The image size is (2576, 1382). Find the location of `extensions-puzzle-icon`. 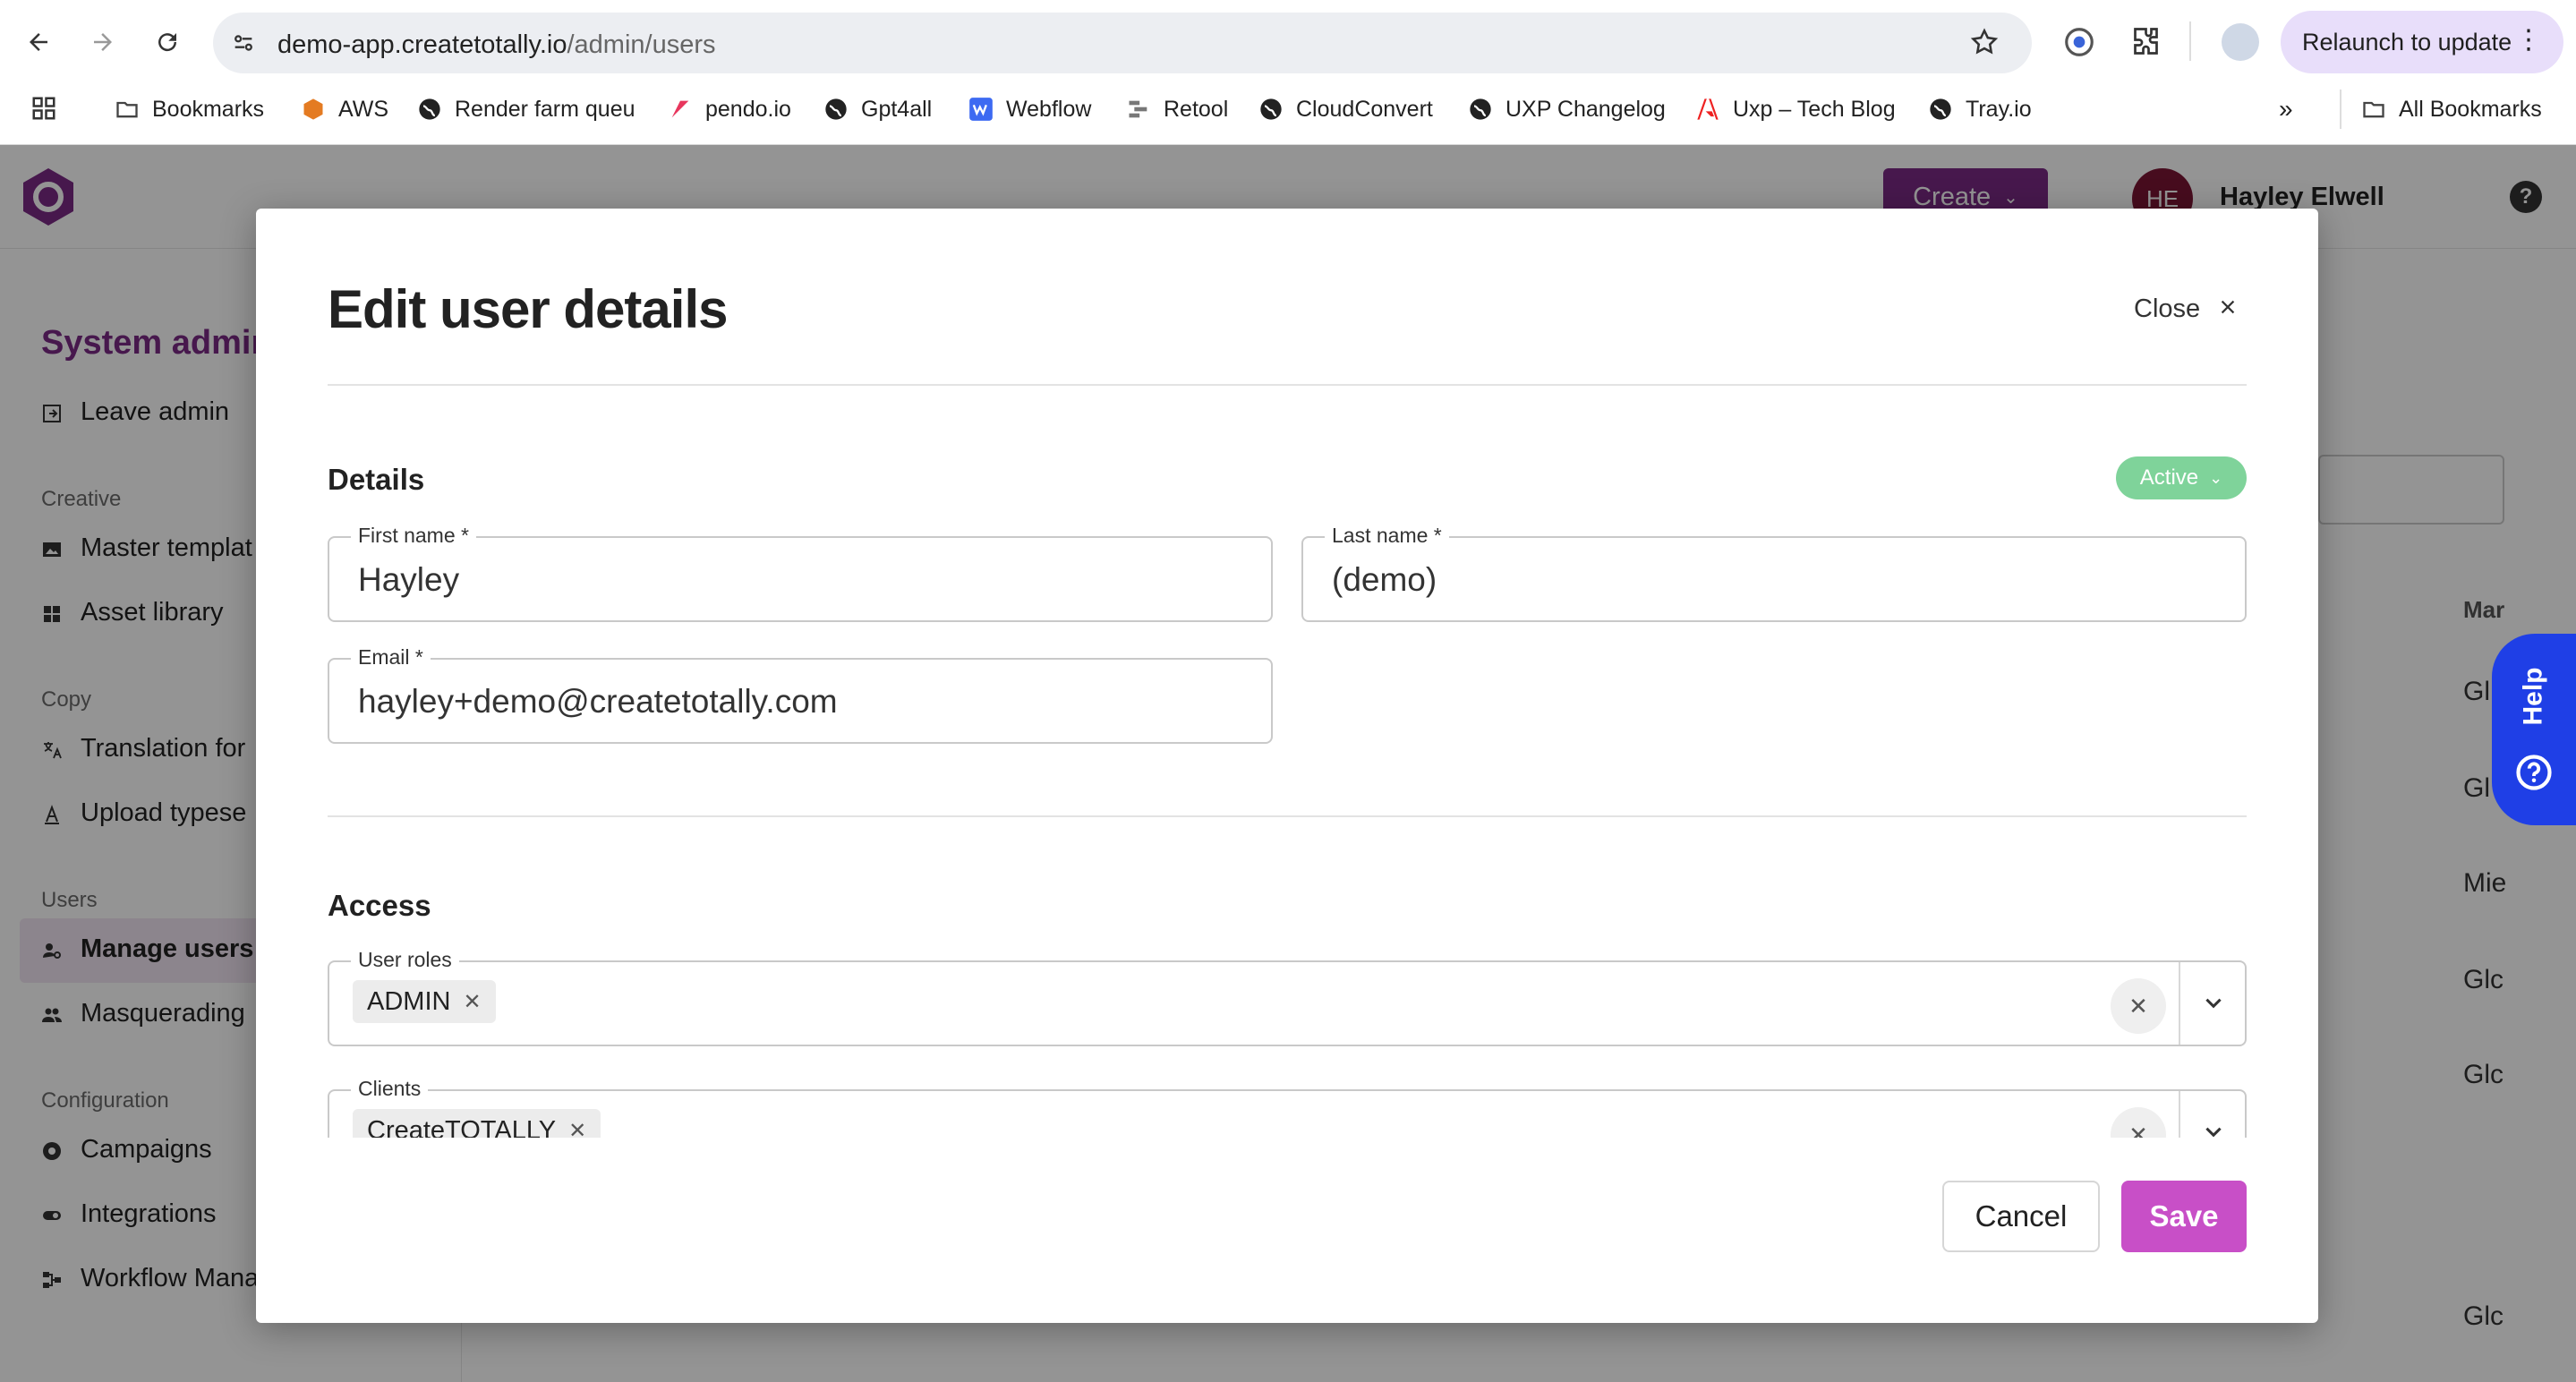

extensions-puzzle-icon is located at coordinates (2144, 43).